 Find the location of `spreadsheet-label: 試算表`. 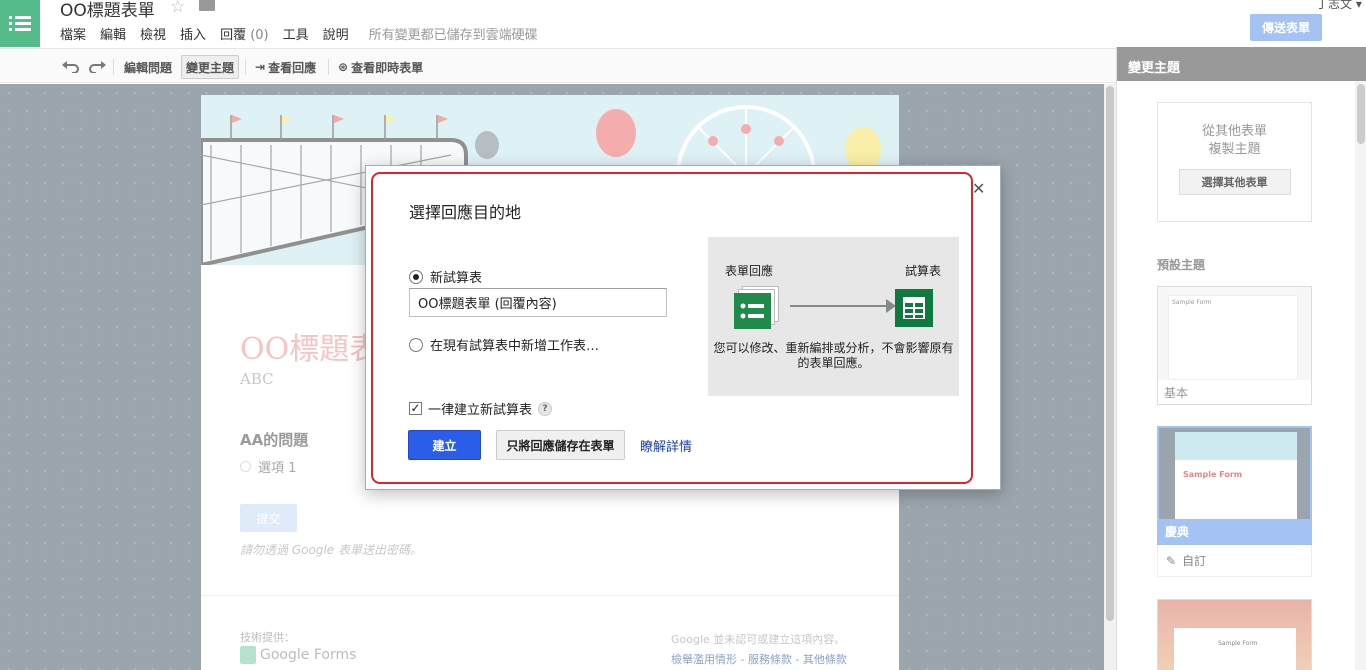

spreadsheet-label: 試算表 is located at coordinates (923, 271).